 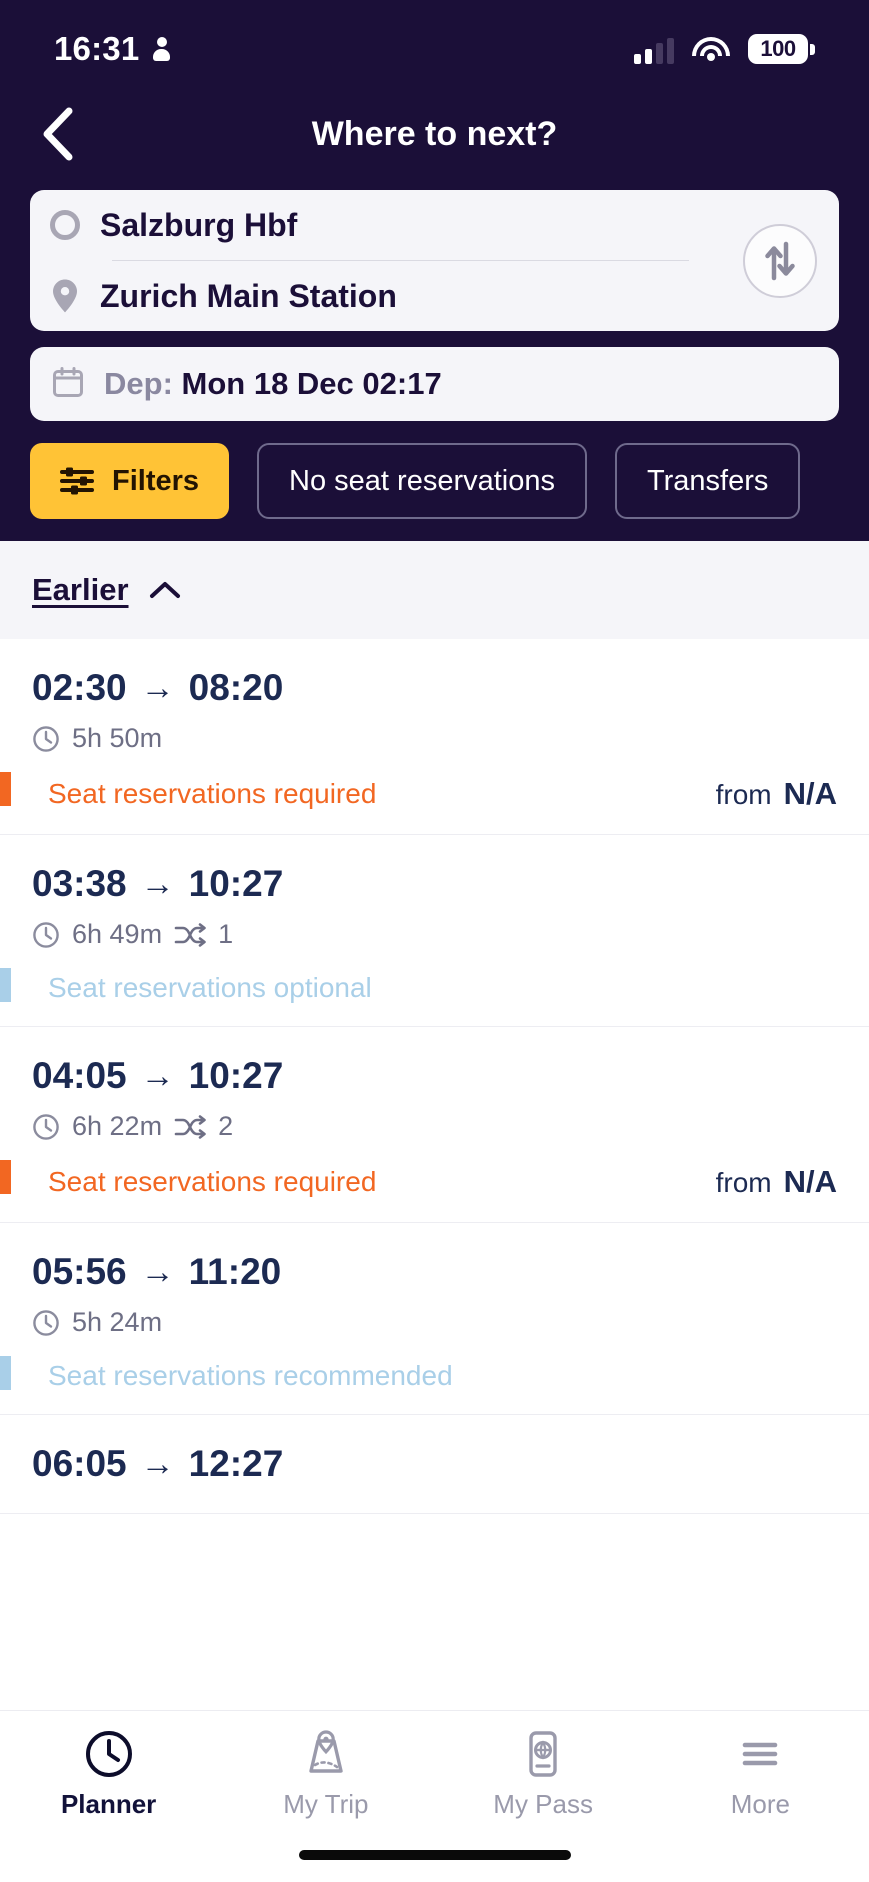 I want to click on status-bar-time: 16:31, so click(x=97, y=48).